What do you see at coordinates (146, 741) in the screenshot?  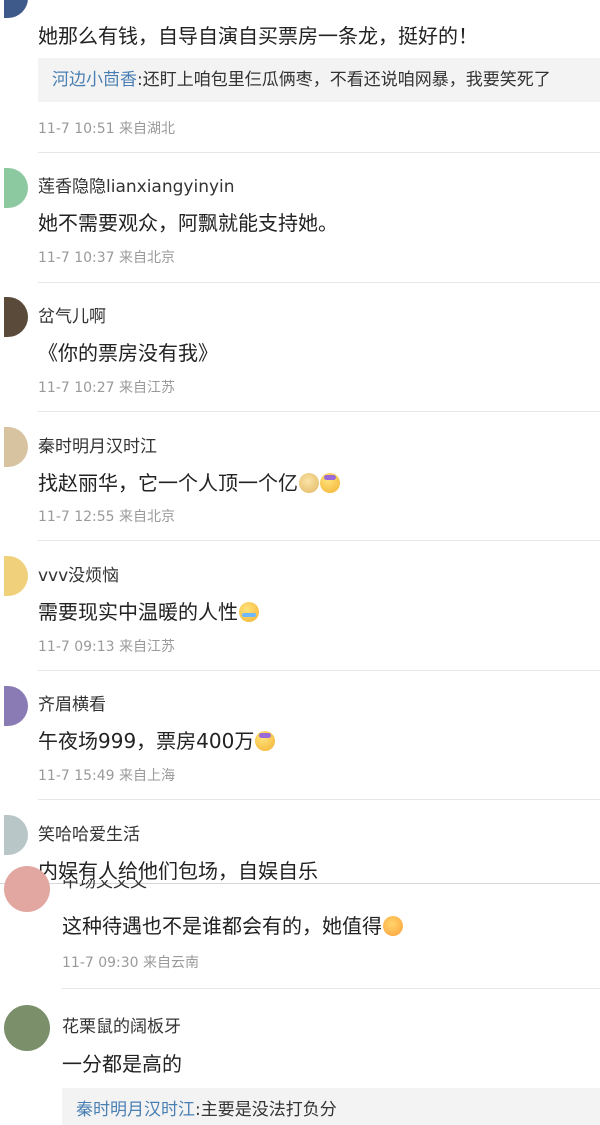 I see `comment-text-body: 午夜场999，票房400万` at bounding box center [146, 741].